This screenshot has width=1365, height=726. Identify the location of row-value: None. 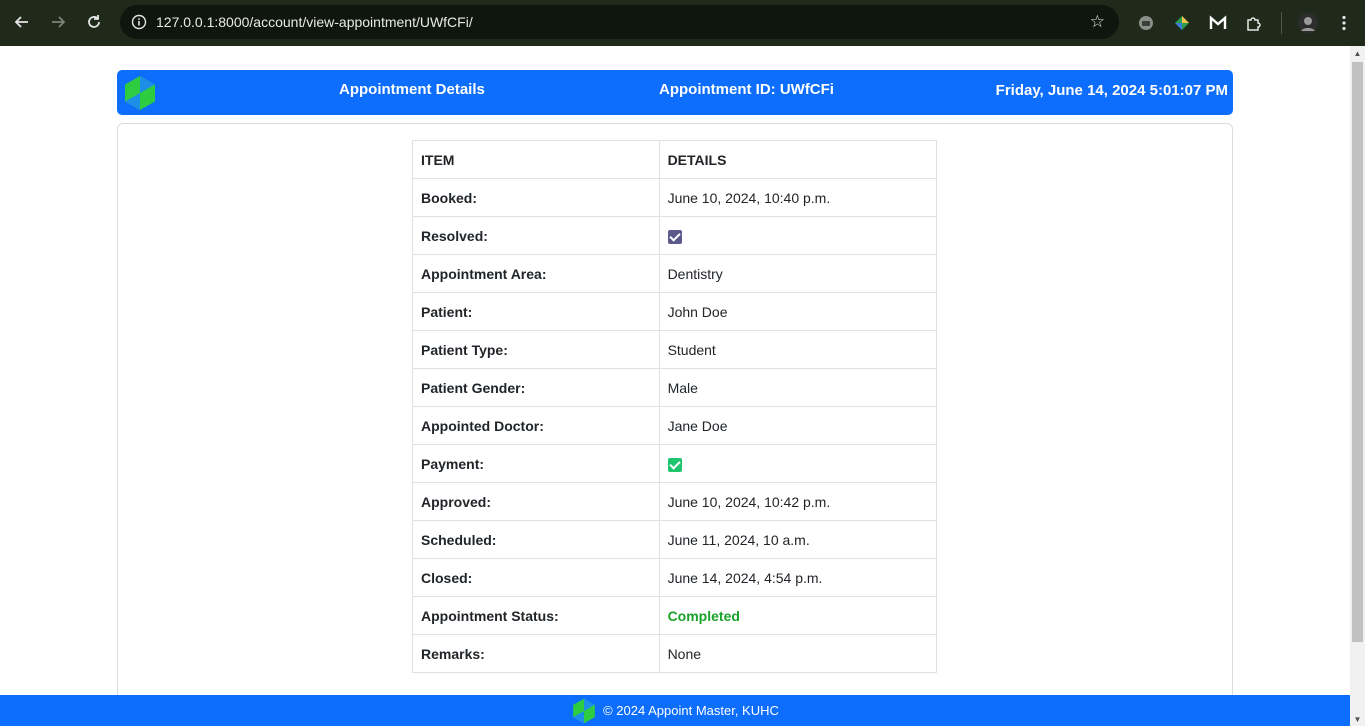
(798, 653).